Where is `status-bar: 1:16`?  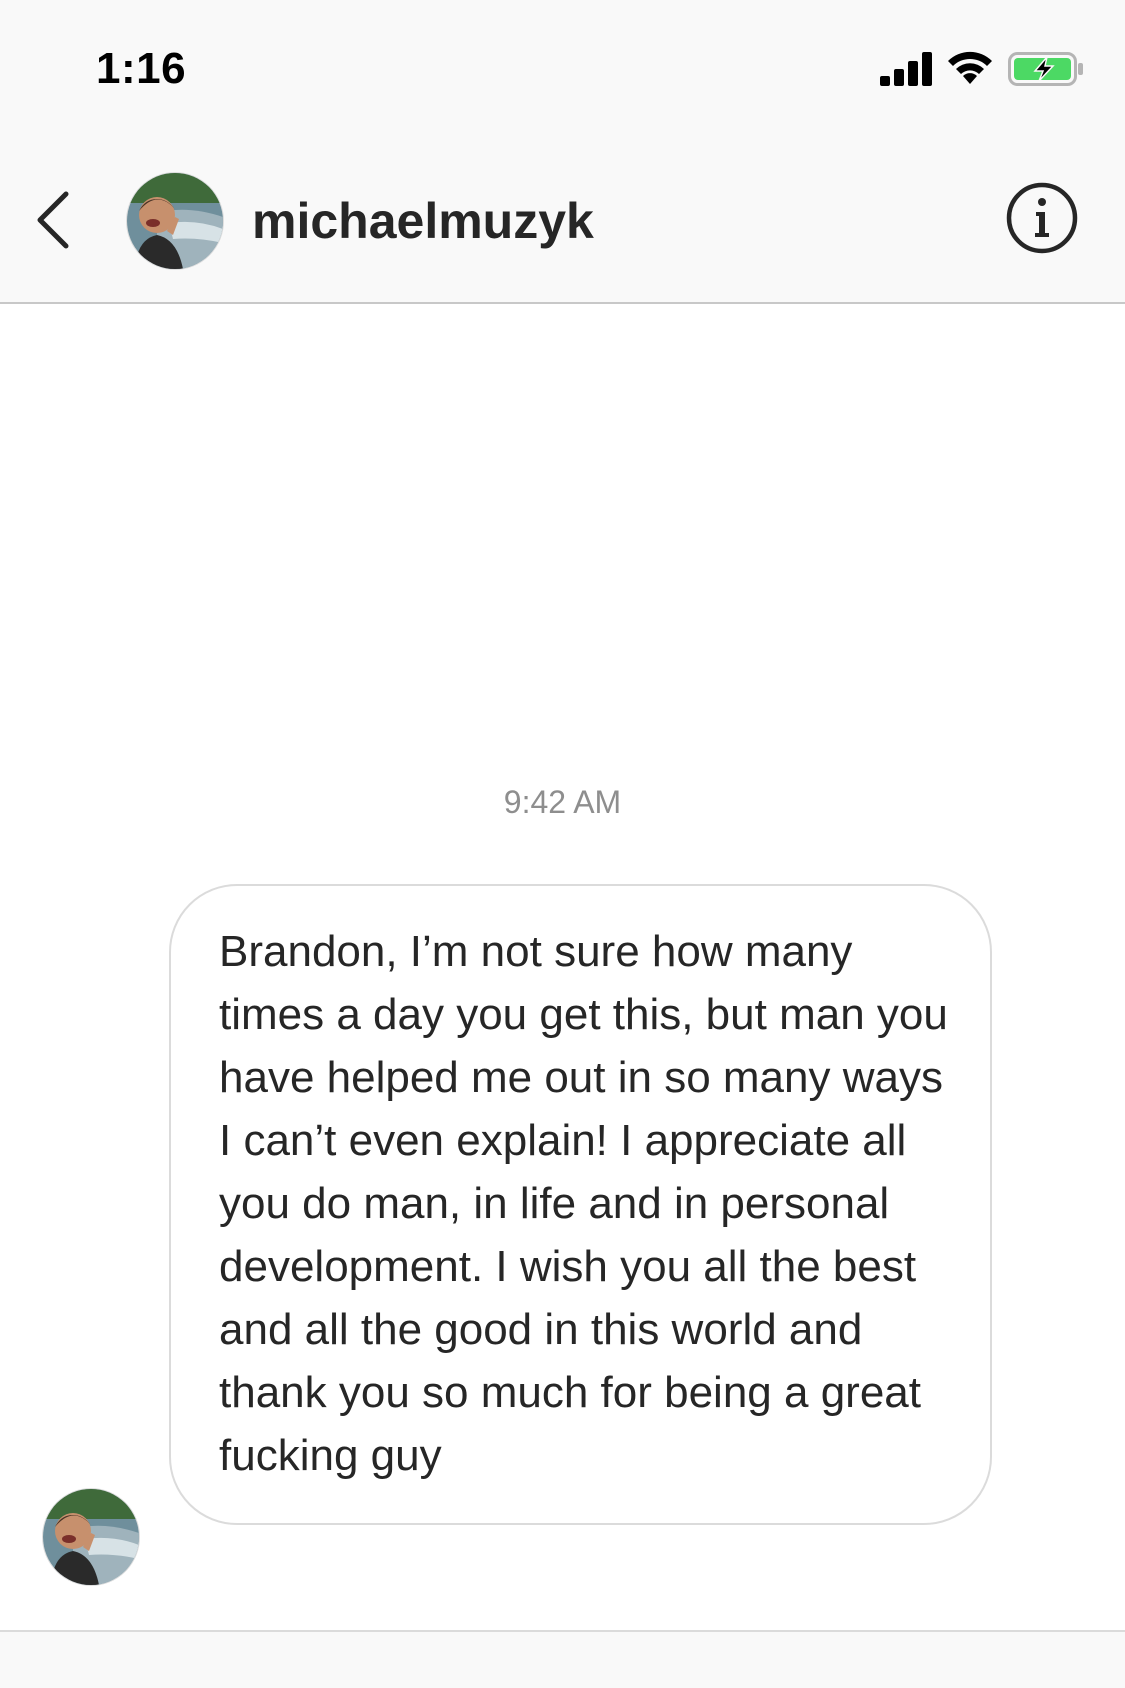
status-bar: 1:16 is located at coordinates (562, 70).